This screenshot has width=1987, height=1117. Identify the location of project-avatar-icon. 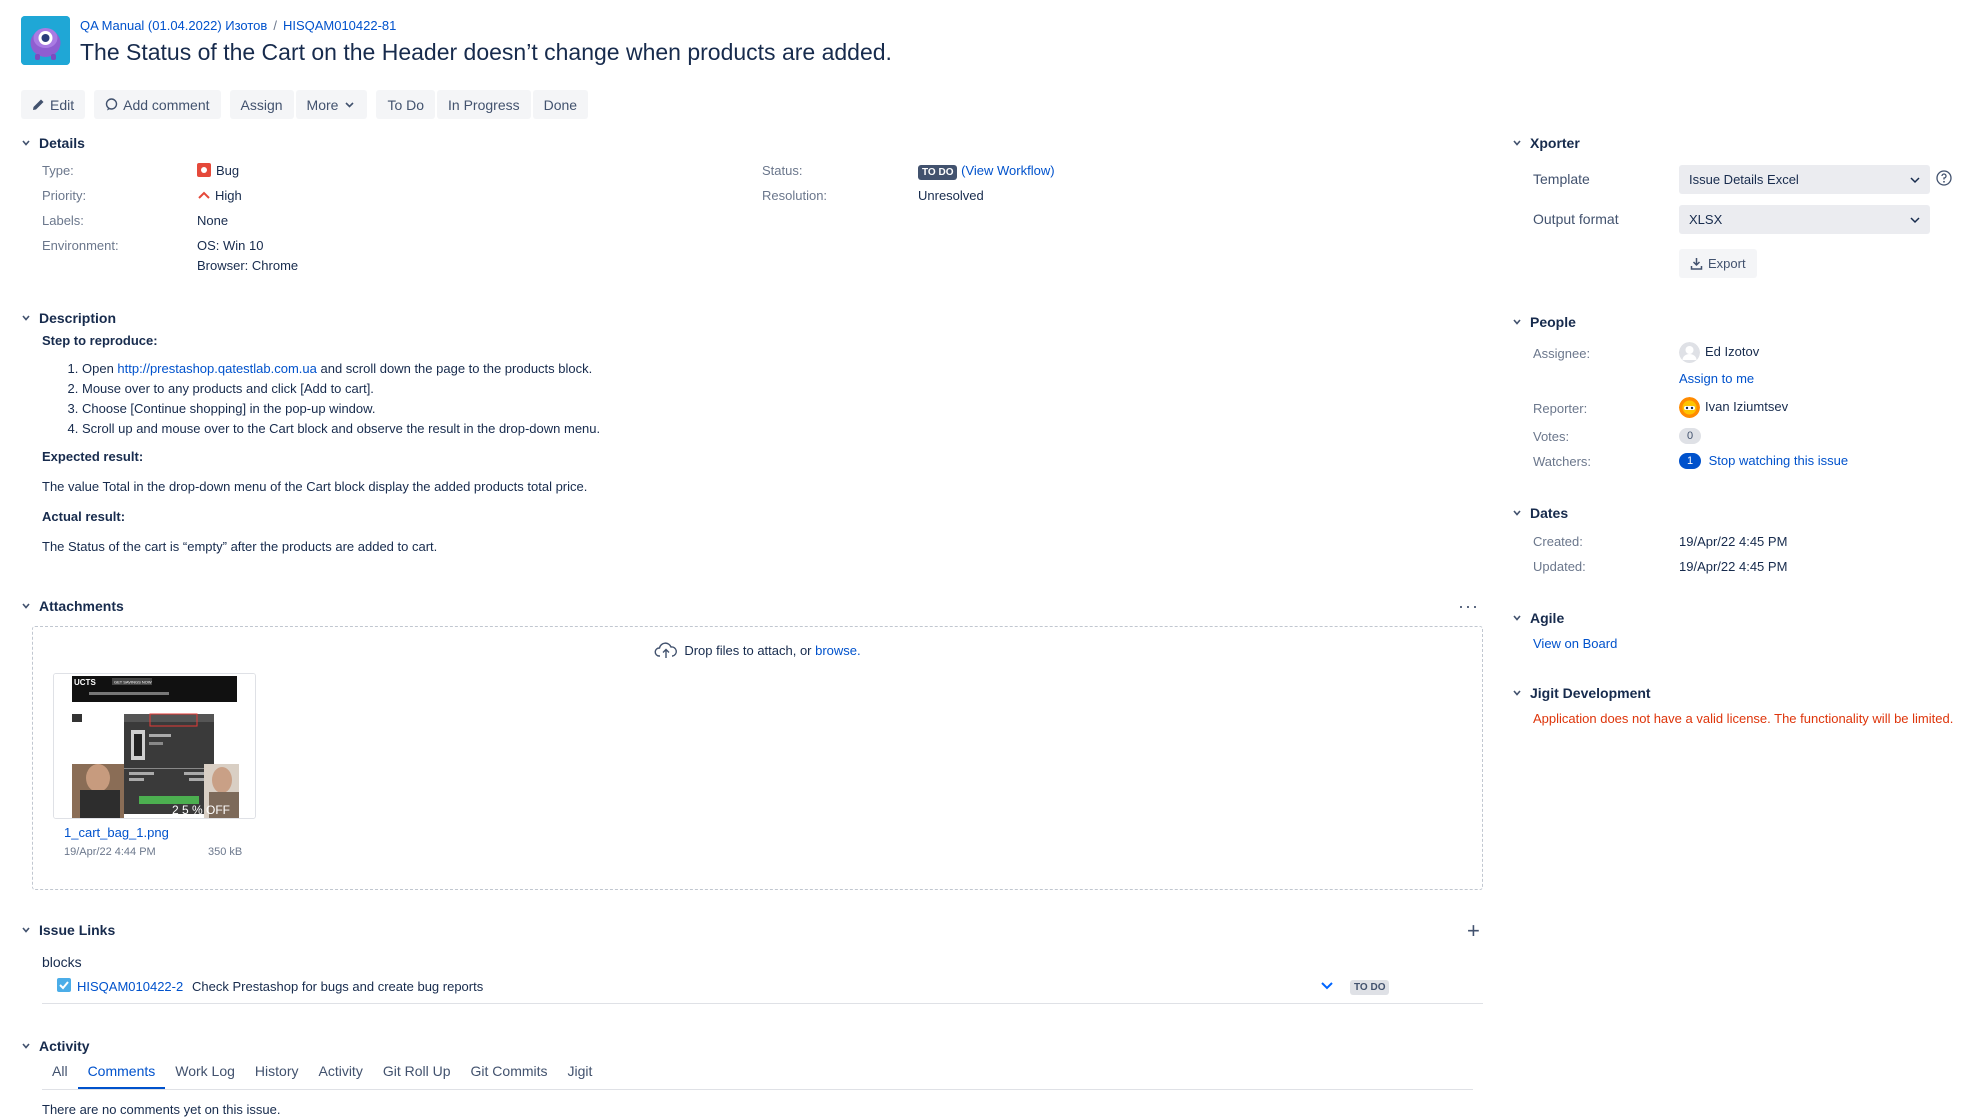
(45, 40).